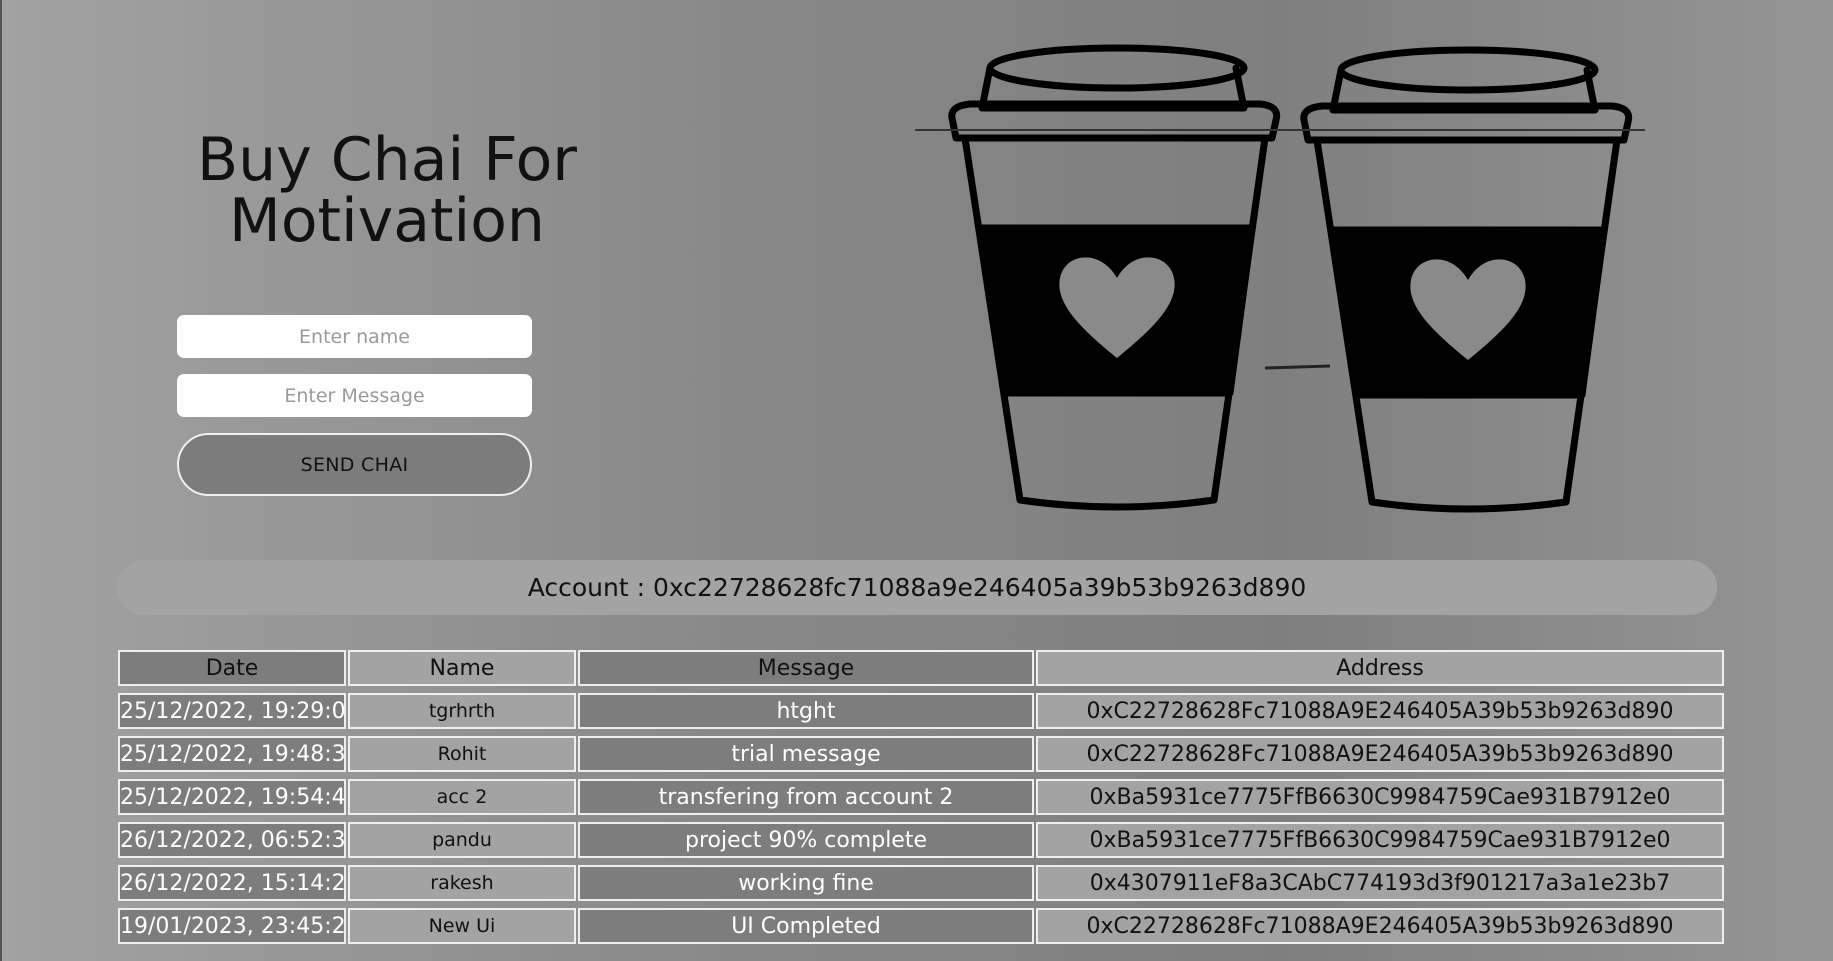  What do you see at coordinates (806, 711) in the screenshot?
I see `cell-message: htght` at bounding box center [806, 711].